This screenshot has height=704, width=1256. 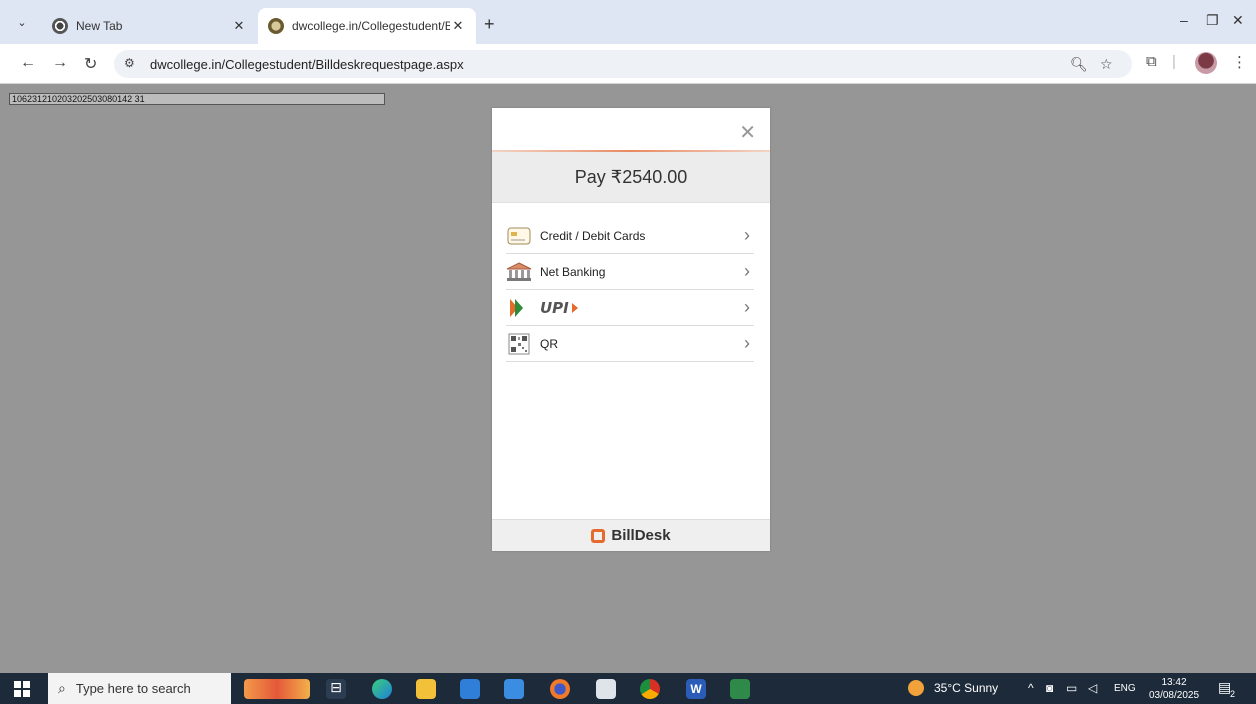 What do you see at coordinates (560, 689) in the screenshot?
I see `firefox-icon` at bounding box center [560, 689].